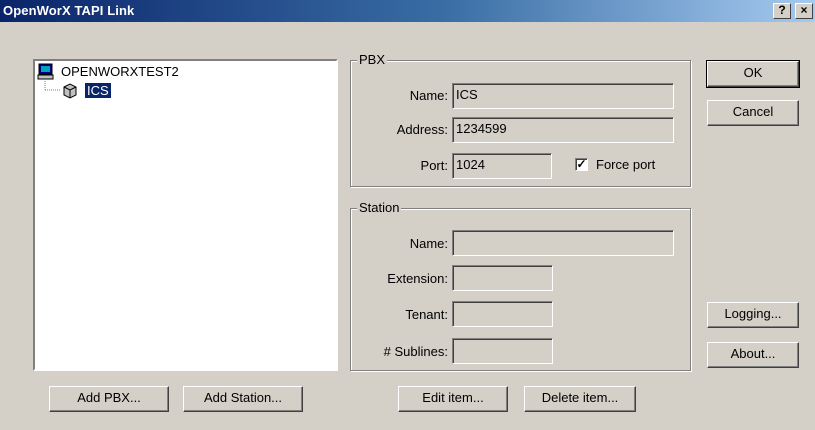 This screenshot has height=430, width=815. What do you see at coordinates (120, 71) in the screenshot?
I see `tree-root-label: OPENWORXTEST2` at bounding box center [120, 71].